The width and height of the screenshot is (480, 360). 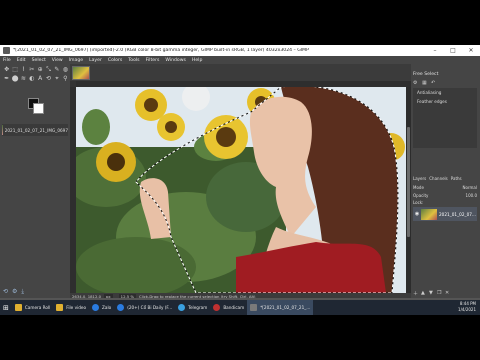 I want to click on visibility-eye-icon: ◉, so click(x=417, y=214).